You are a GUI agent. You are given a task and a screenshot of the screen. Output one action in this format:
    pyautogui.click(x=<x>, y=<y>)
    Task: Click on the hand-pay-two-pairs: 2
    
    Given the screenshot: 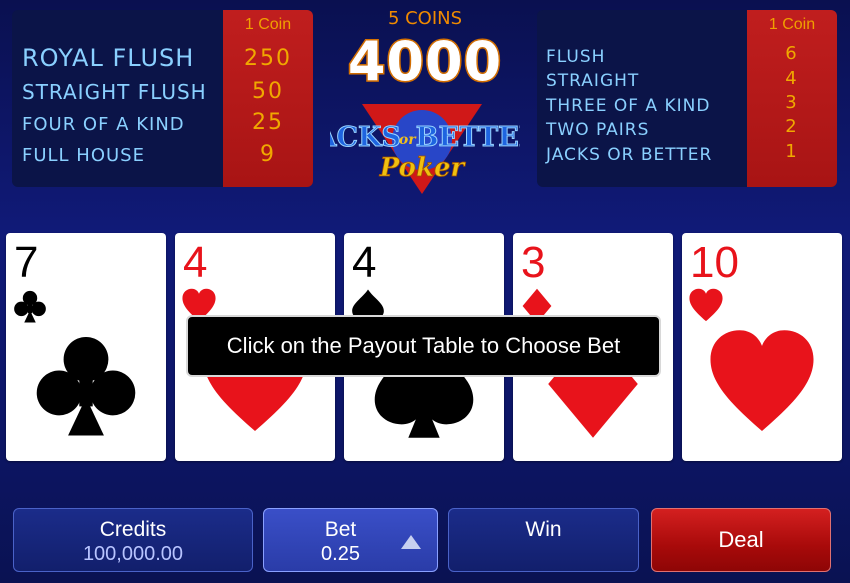 What is the action you would take?
    pyautogui.click(x=792, y=126)
    